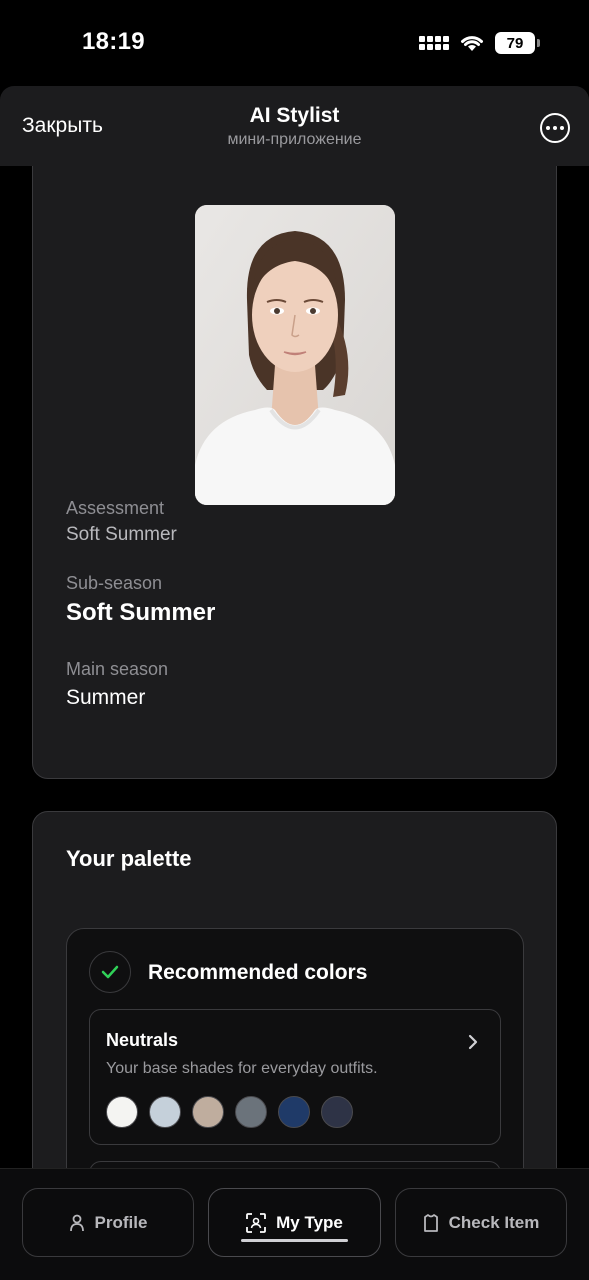 The width and height of the screenshot is (589, 1280). I want to click on battery-icon: 79, so click(517, 43).